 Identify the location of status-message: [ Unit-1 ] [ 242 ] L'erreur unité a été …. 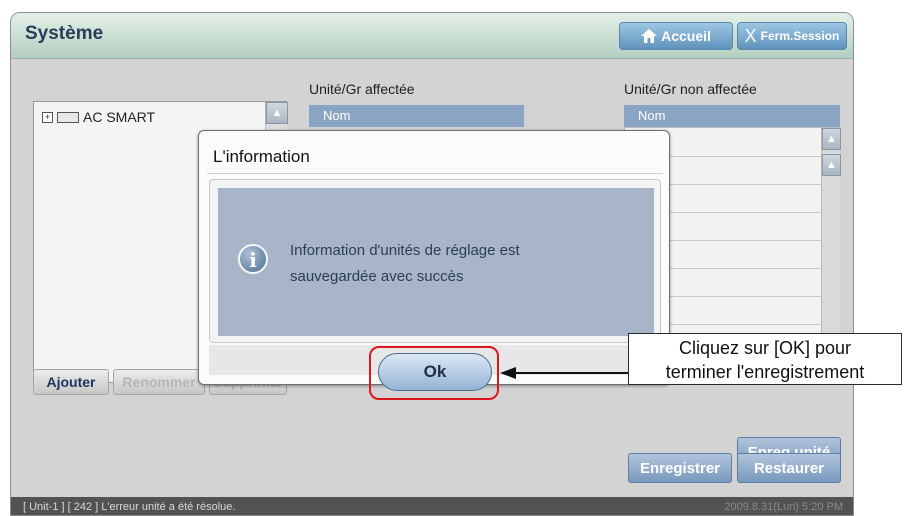
(129, 507).